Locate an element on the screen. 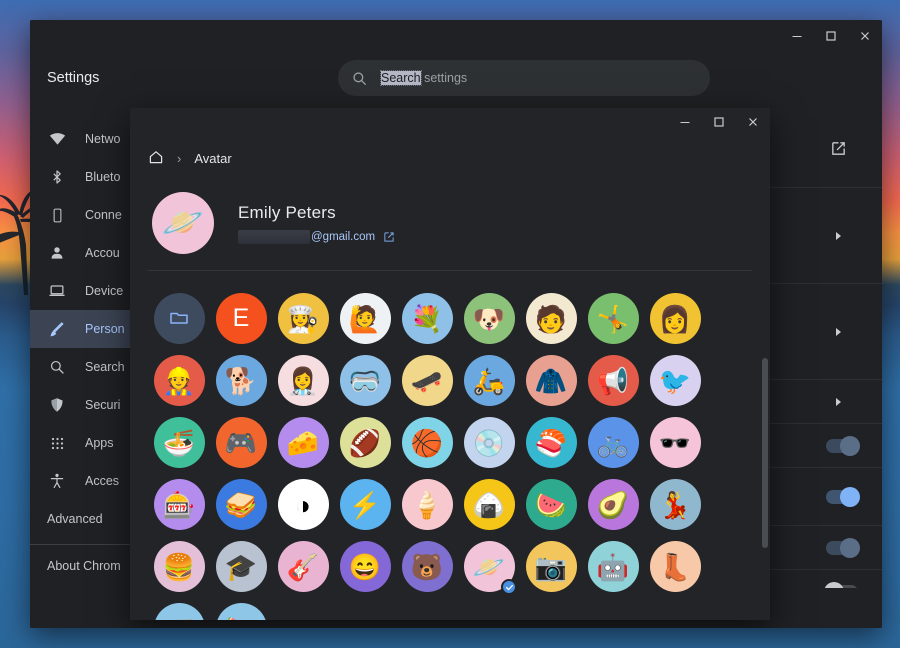 The height and width of the screenshot is (648, 900). avatar-red-bird: 🐦 is located at coordinates (675, 380).